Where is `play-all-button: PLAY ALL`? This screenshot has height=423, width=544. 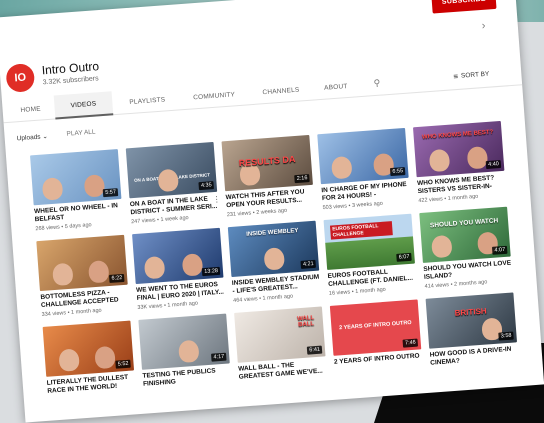
play-all-button: PLAY ALL is located at coordinates (80, 133).